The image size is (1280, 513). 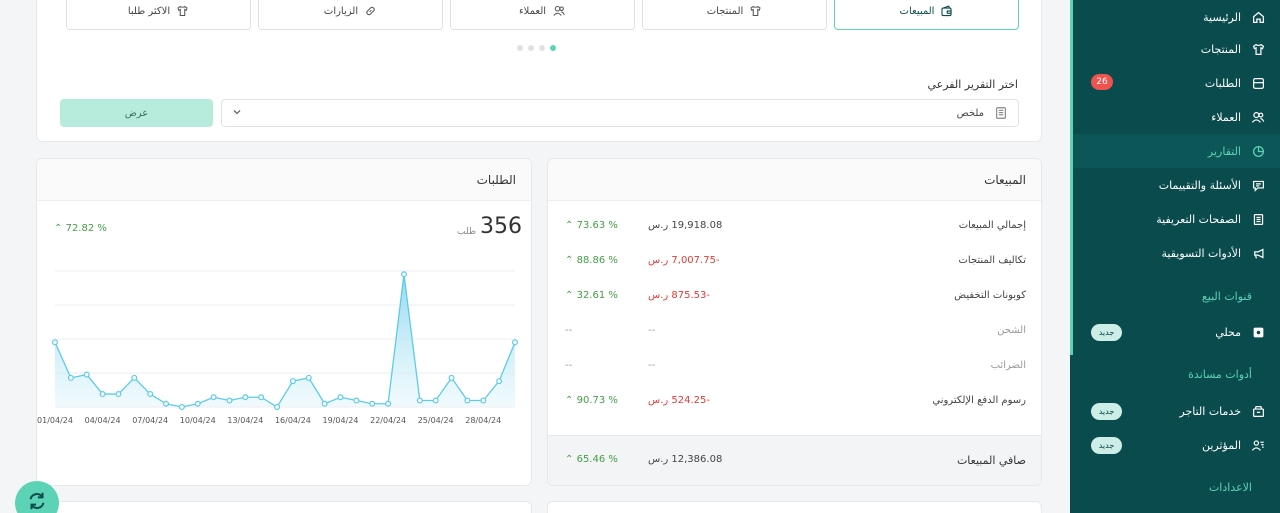 I want to click on tab-most-ordered: الاكثر طلبا, so click(x=158, y=15).